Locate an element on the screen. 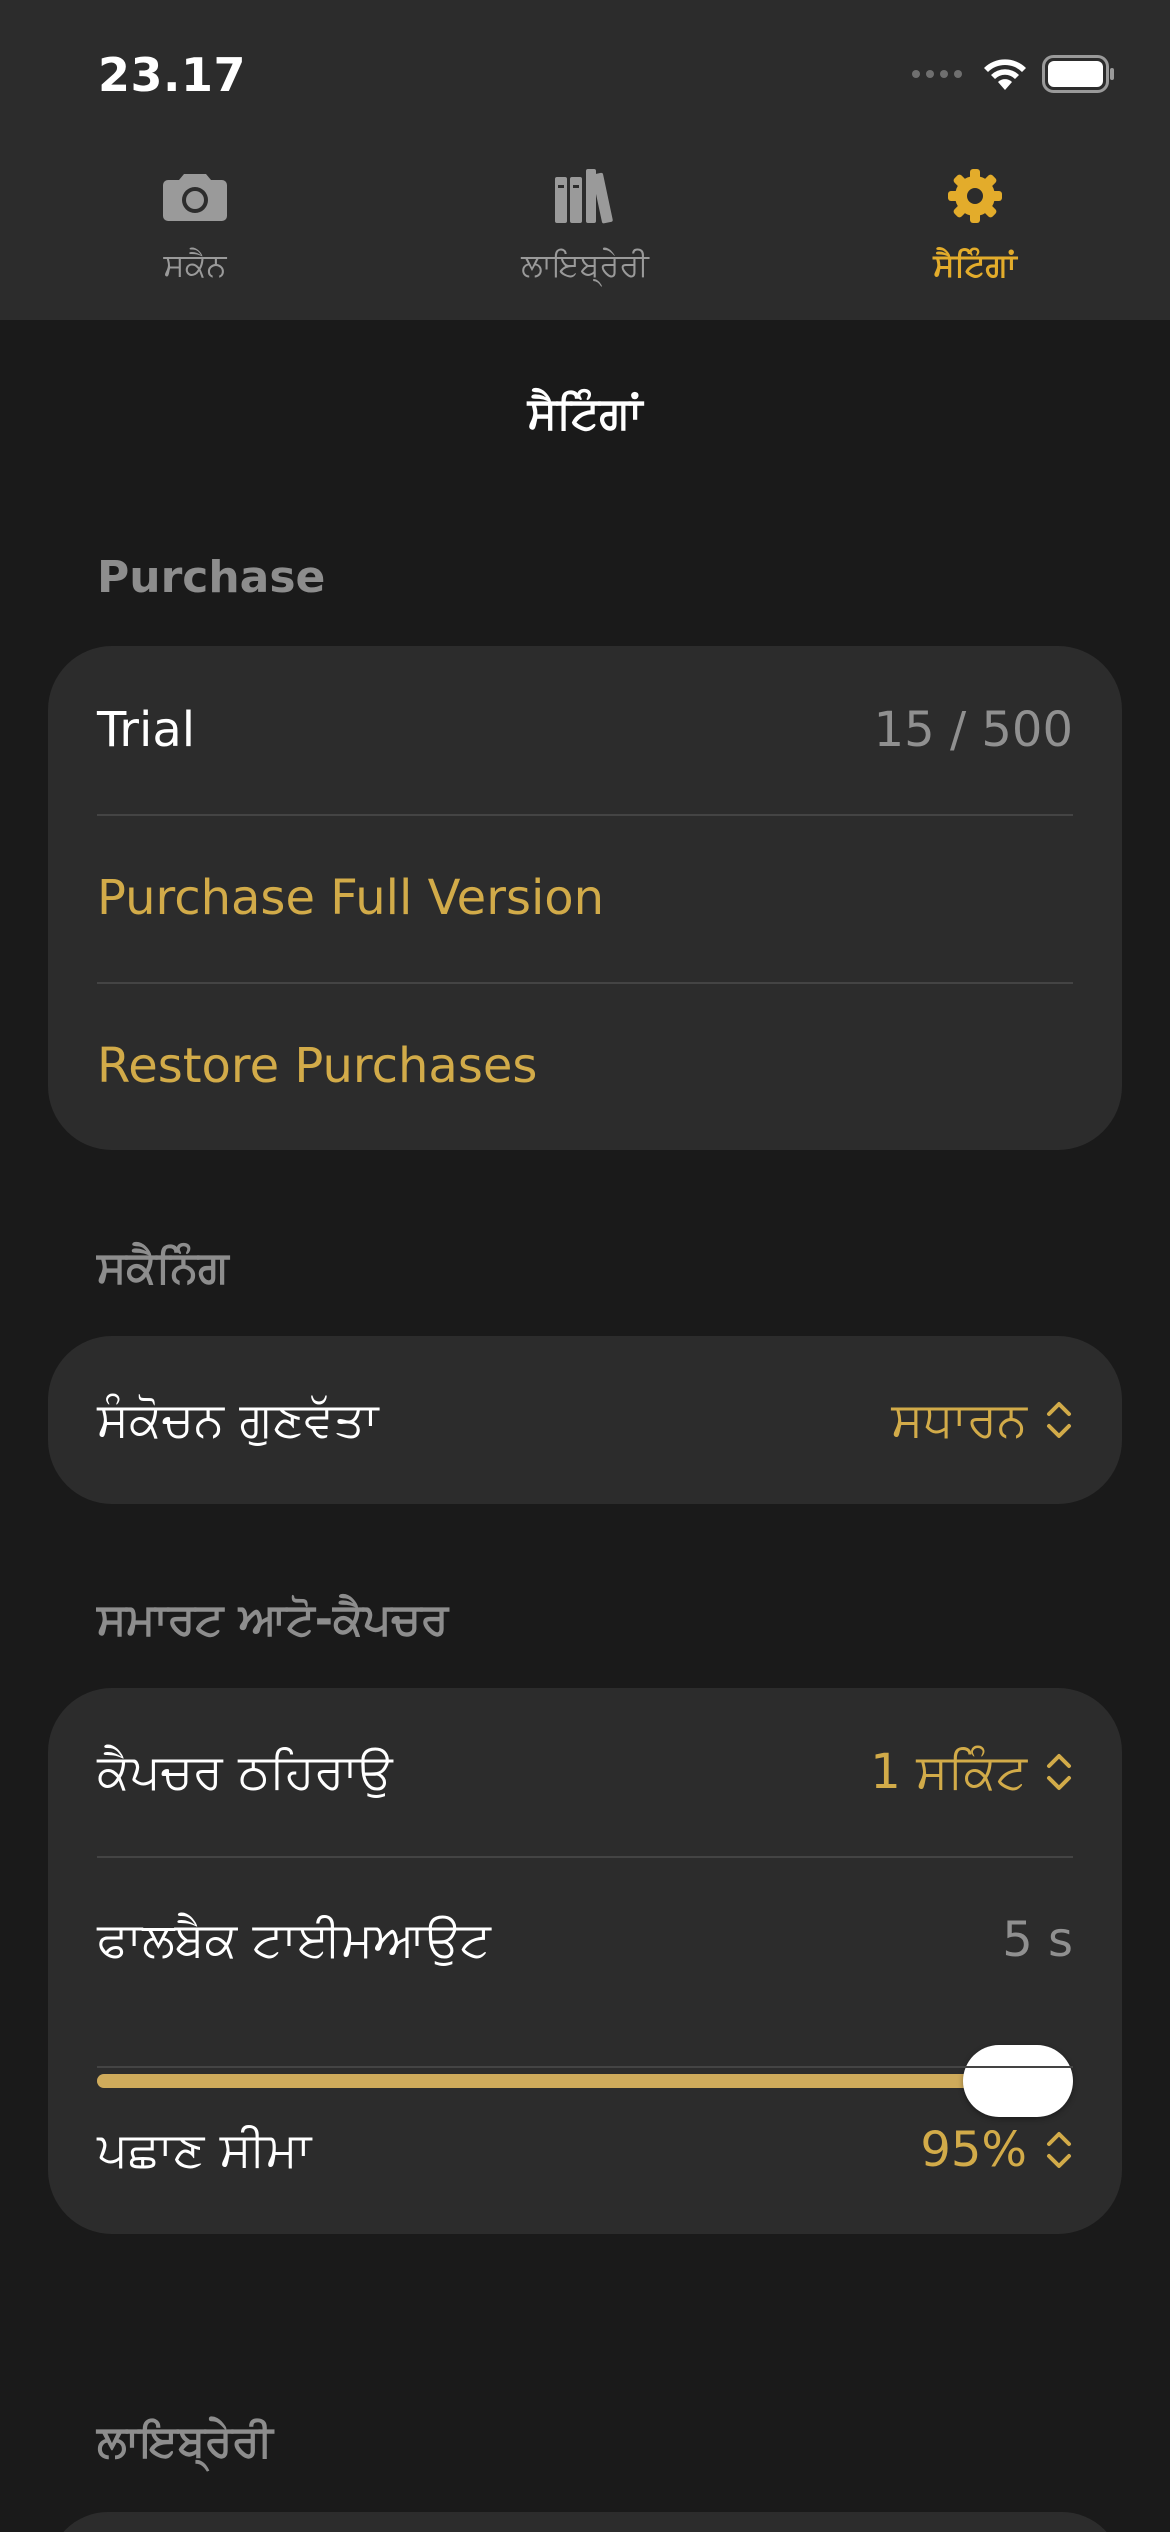 This screenshot has height=2532, width=1170. purchase-full-version-button: Purchase Full Version is located at coordinates (585, 898).